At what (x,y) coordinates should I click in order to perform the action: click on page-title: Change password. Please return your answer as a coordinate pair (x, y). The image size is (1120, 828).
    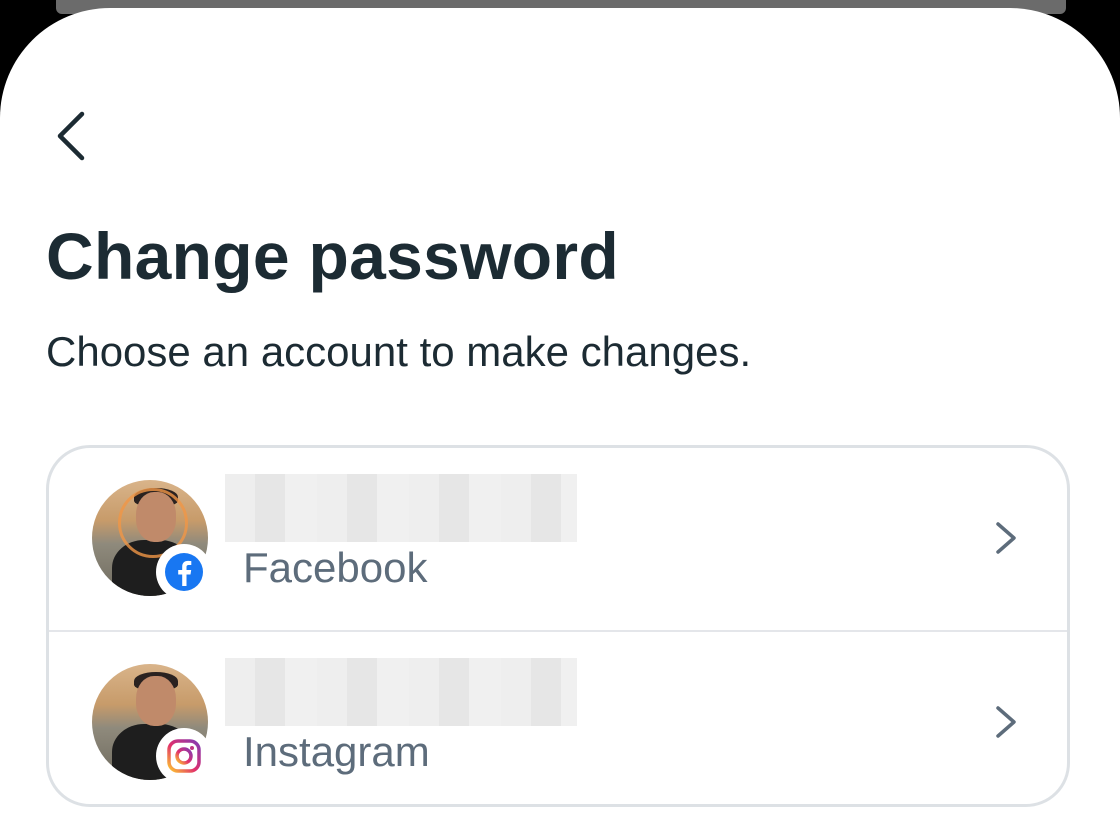
    Looking at the image, I should click on (332, 256).